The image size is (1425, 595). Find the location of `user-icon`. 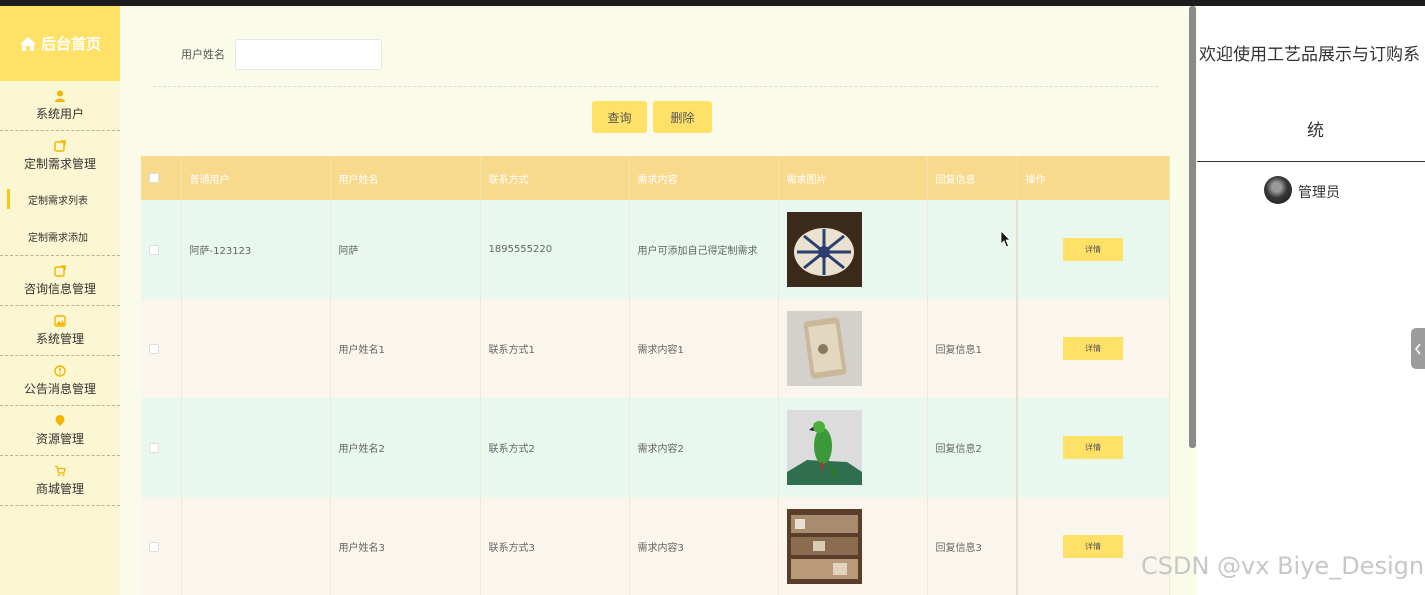

user-icon is located at coordinates (60, 96).